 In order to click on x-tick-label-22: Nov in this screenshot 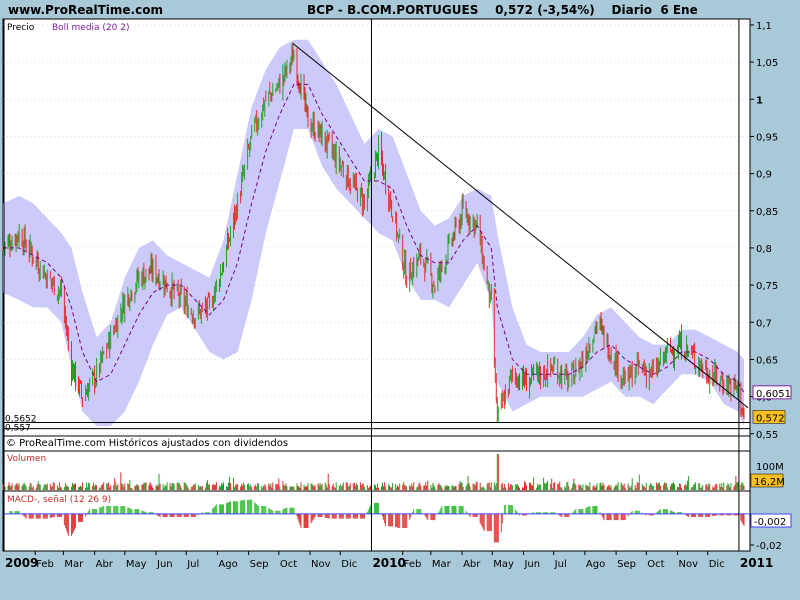, I will do `click(689, 564)`.